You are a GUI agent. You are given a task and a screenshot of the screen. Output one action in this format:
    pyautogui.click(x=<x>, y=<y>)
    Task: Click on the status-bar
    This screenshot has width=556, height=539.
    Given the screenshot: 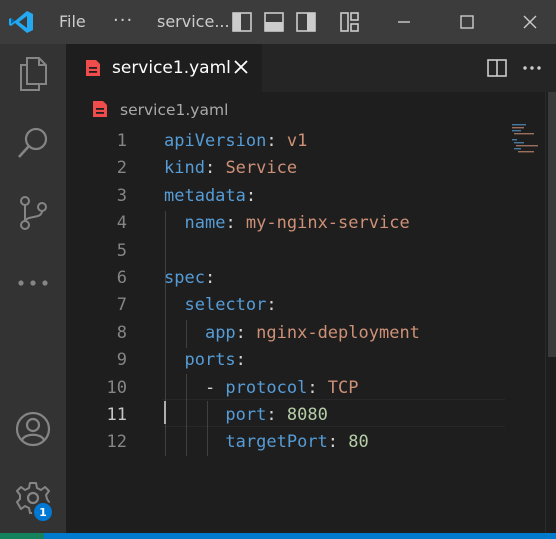 What is the action you would take?
    pyautogui.click(x=278, y=536)
    